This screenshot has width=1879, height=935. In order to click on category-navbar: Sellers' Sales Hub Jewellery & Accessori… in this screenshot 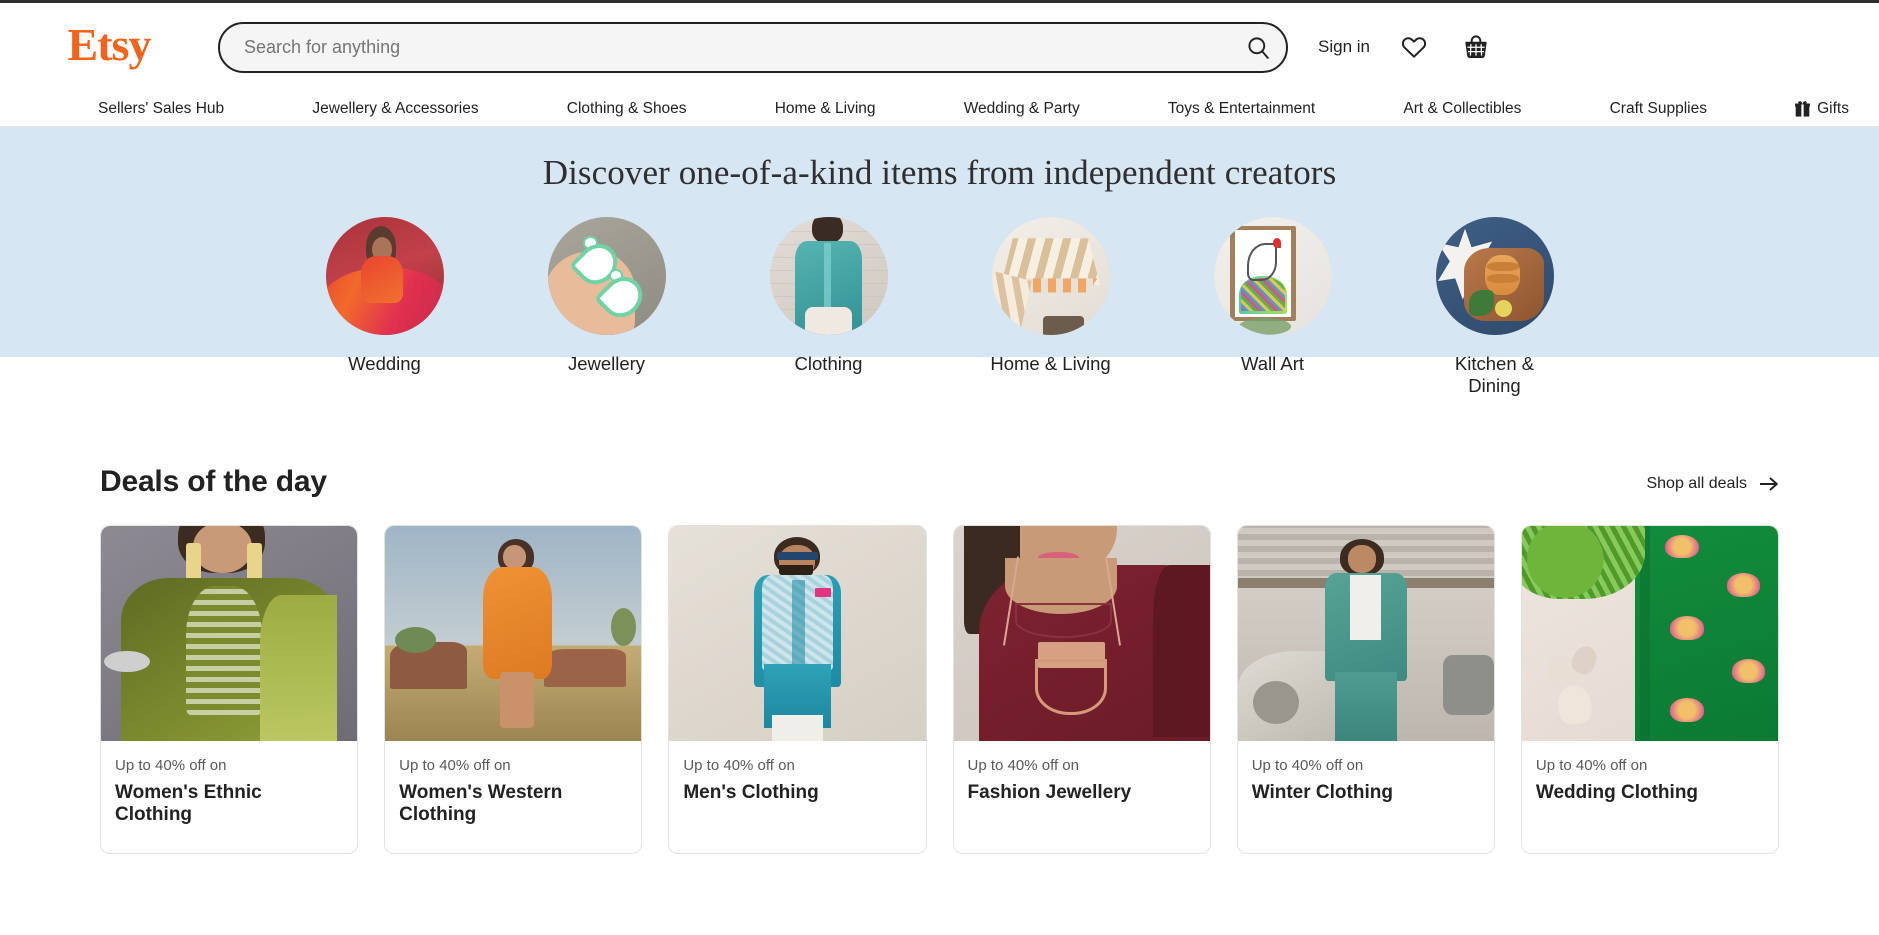, I will do `click(939, 109)`.